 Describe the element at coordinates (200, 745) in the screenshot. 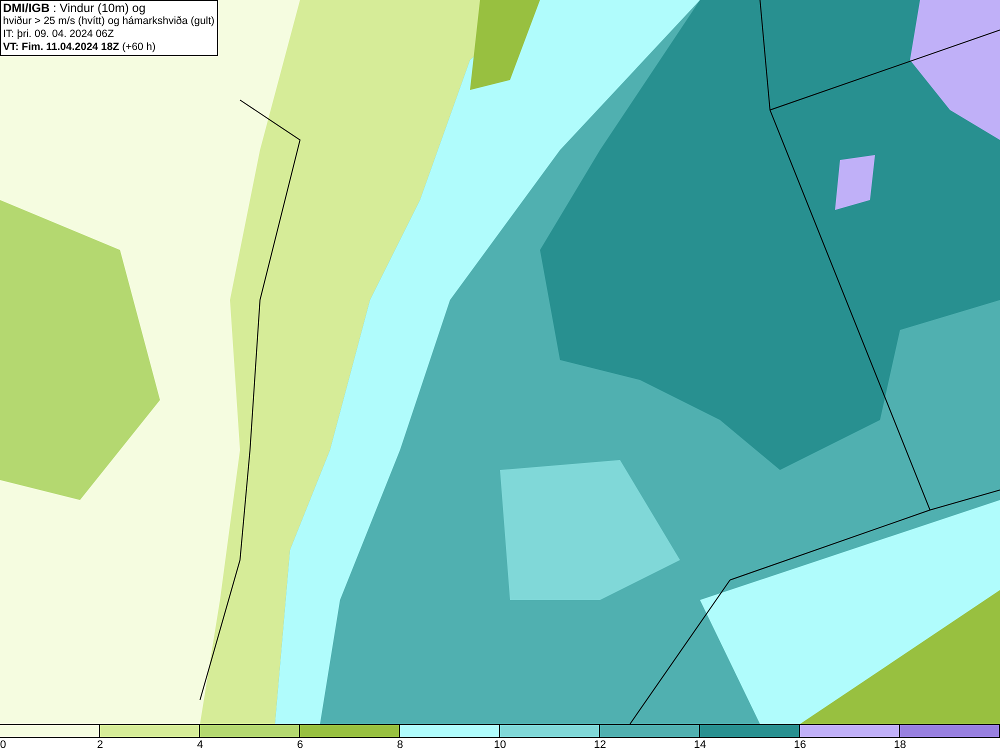

I see `legend-tick-label: 4` at that location.